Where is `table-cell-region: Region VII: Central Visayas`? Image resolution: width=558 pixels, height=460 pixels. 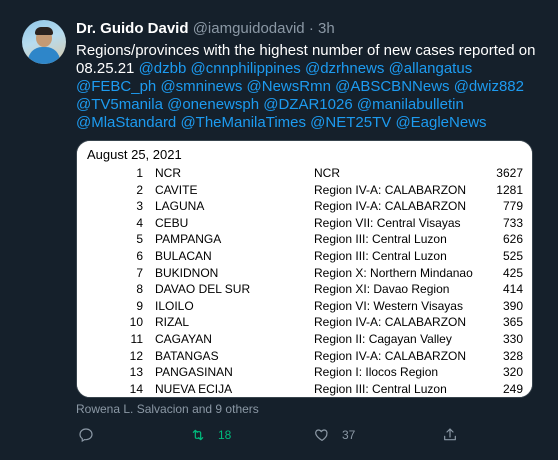
table-cell-region: Region VII: Central Visayas is located at coordinates (387, 222).